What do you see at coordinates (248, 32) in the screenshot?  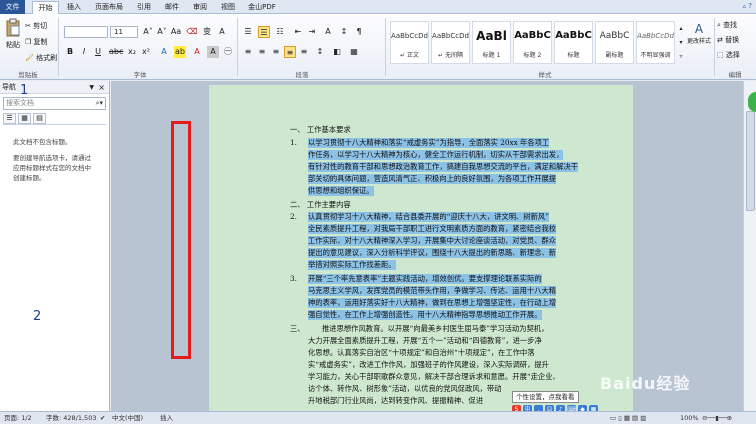 I see `bullets-icon: ☰` at bounding box center [248, 32].